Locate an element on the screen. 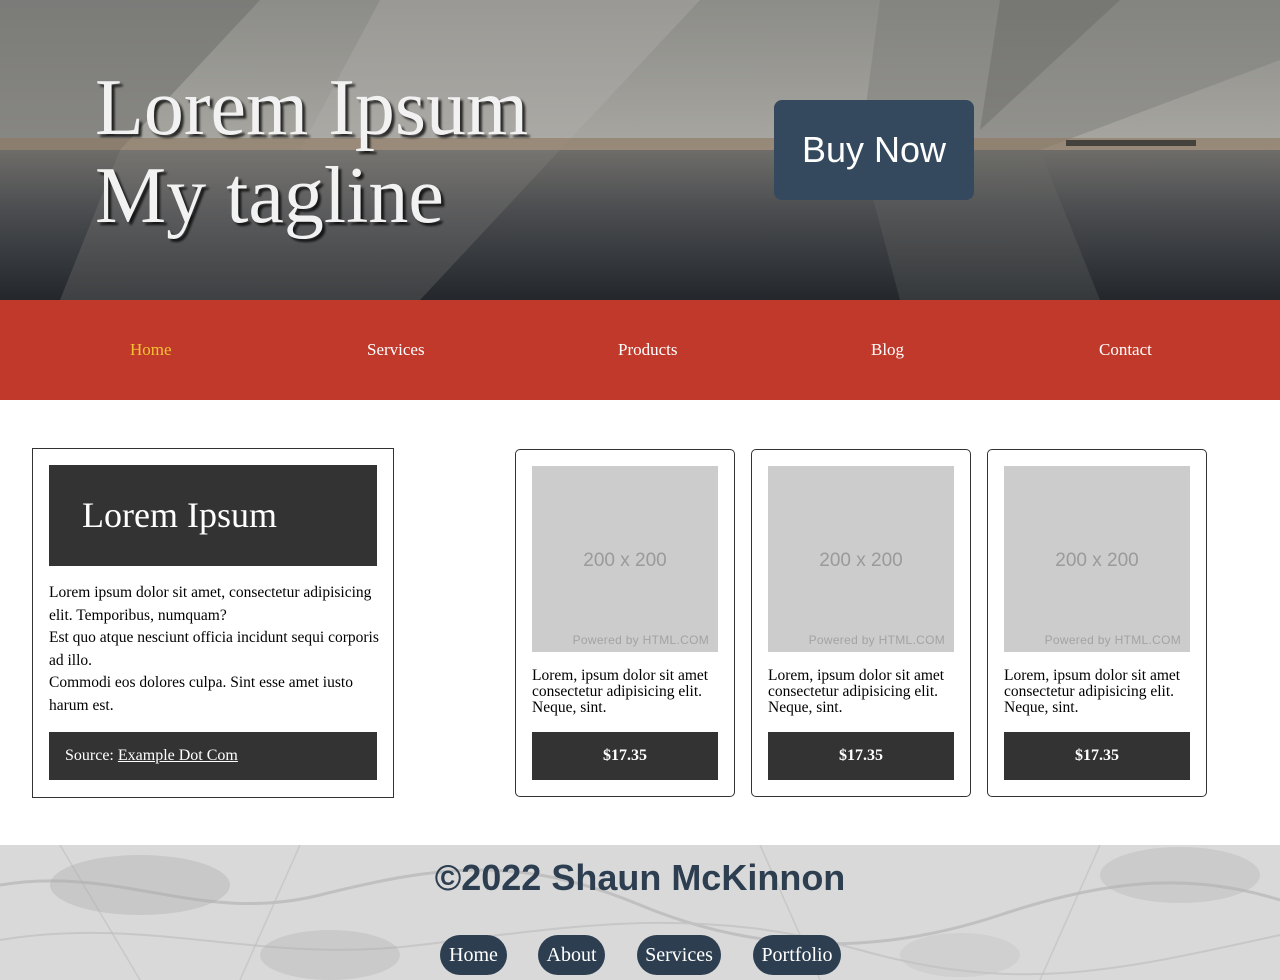 The height and width of the screenshot is (980, 1280). nav-item-products: Products is located at coordinates (648, 350).